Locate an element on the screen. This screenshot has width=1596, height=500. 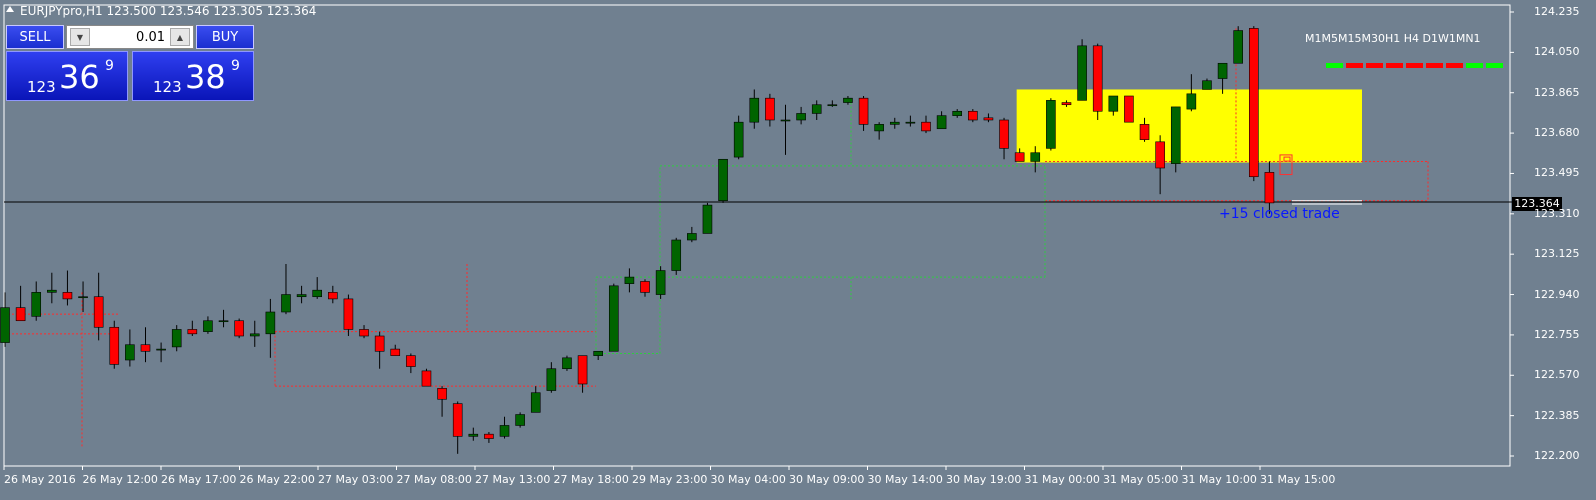
y-tick-label: 123.865 is located at coordinates (1557, 92).